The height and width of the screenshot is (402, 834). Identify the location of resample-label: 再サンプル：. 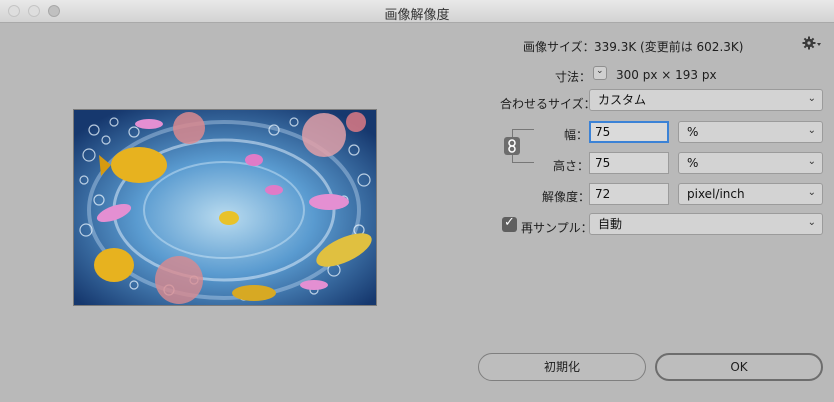
(557, 228).